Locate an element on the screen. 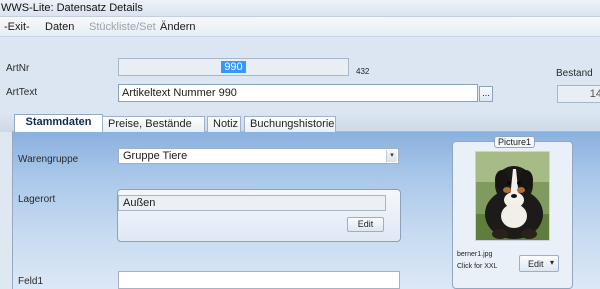 The height and width of the screenshot is (289, 600). artnr-label: ArtNr is located at coordinates (18, 68).